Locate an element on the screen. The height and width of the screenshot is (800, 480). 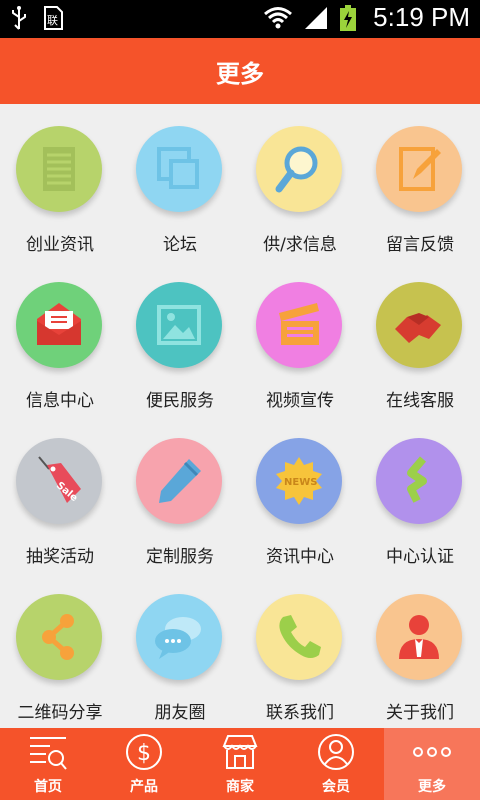
grid-item-certification: 中心认证 is located at coordinates (420, 494).